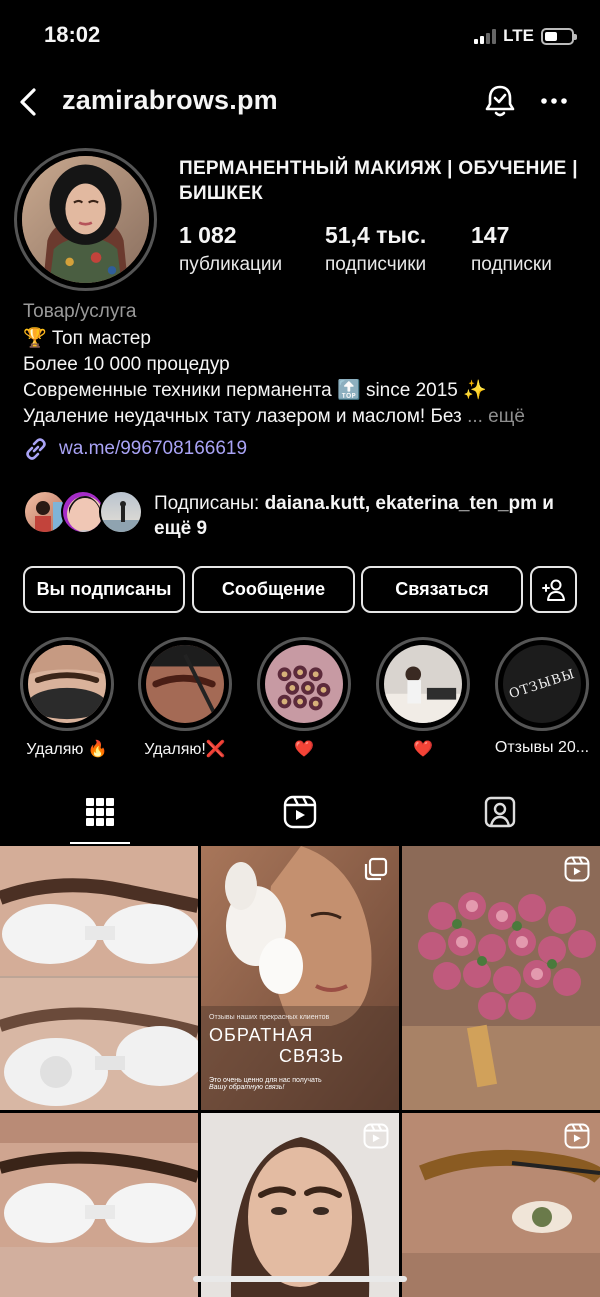 The image size is (600, 1297). Describe the element at coordinates (72, 34) in the screenshot. I see `status-time: 18:02` at that location.